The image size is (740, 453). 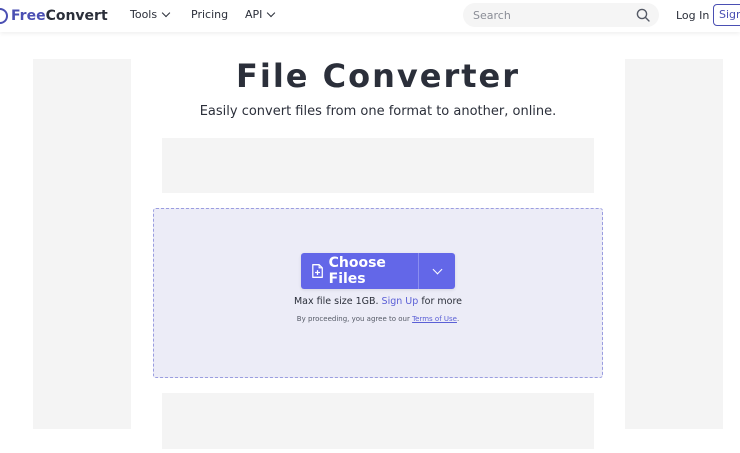 I want to click on nav-api: API, so click(x=260, y=14).